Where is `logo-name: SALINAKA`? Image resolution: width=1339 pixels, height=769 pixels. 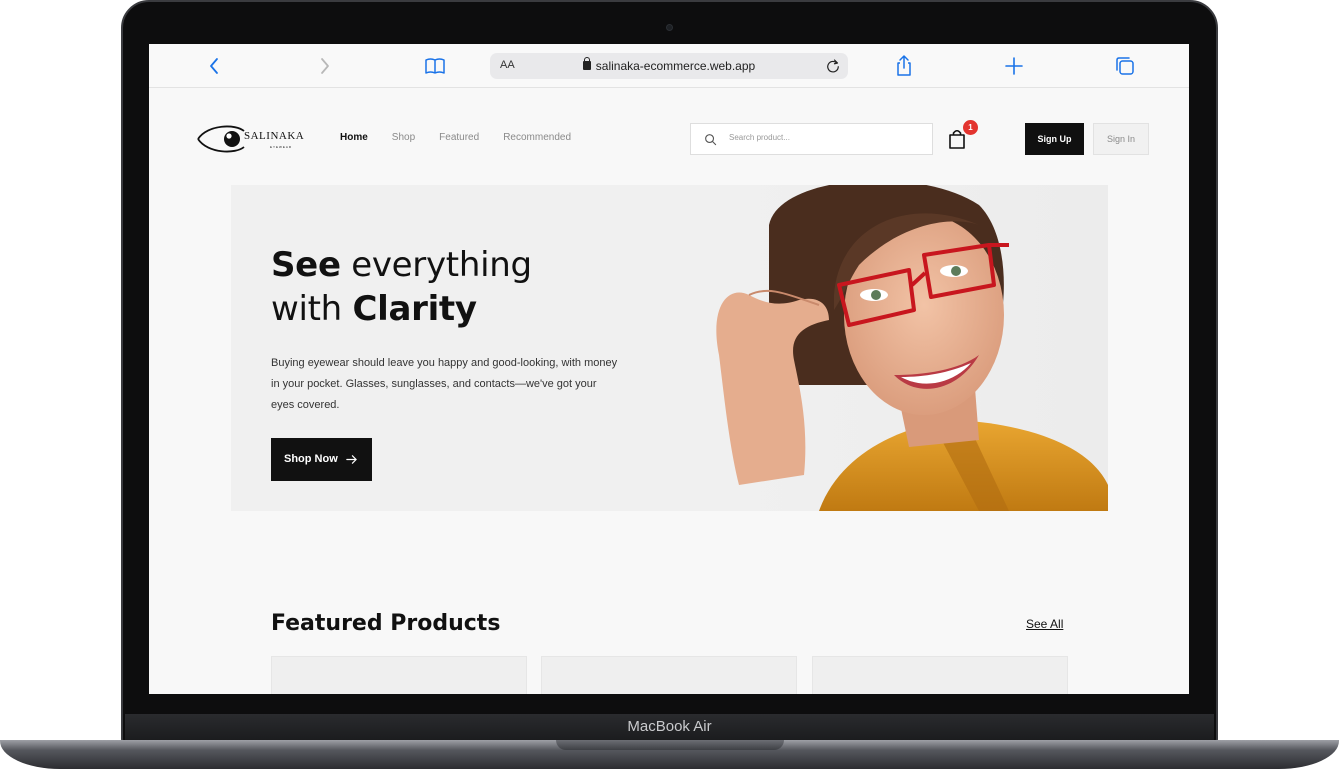 logo-name: SALINAKA is located at coordinates (274, 136).